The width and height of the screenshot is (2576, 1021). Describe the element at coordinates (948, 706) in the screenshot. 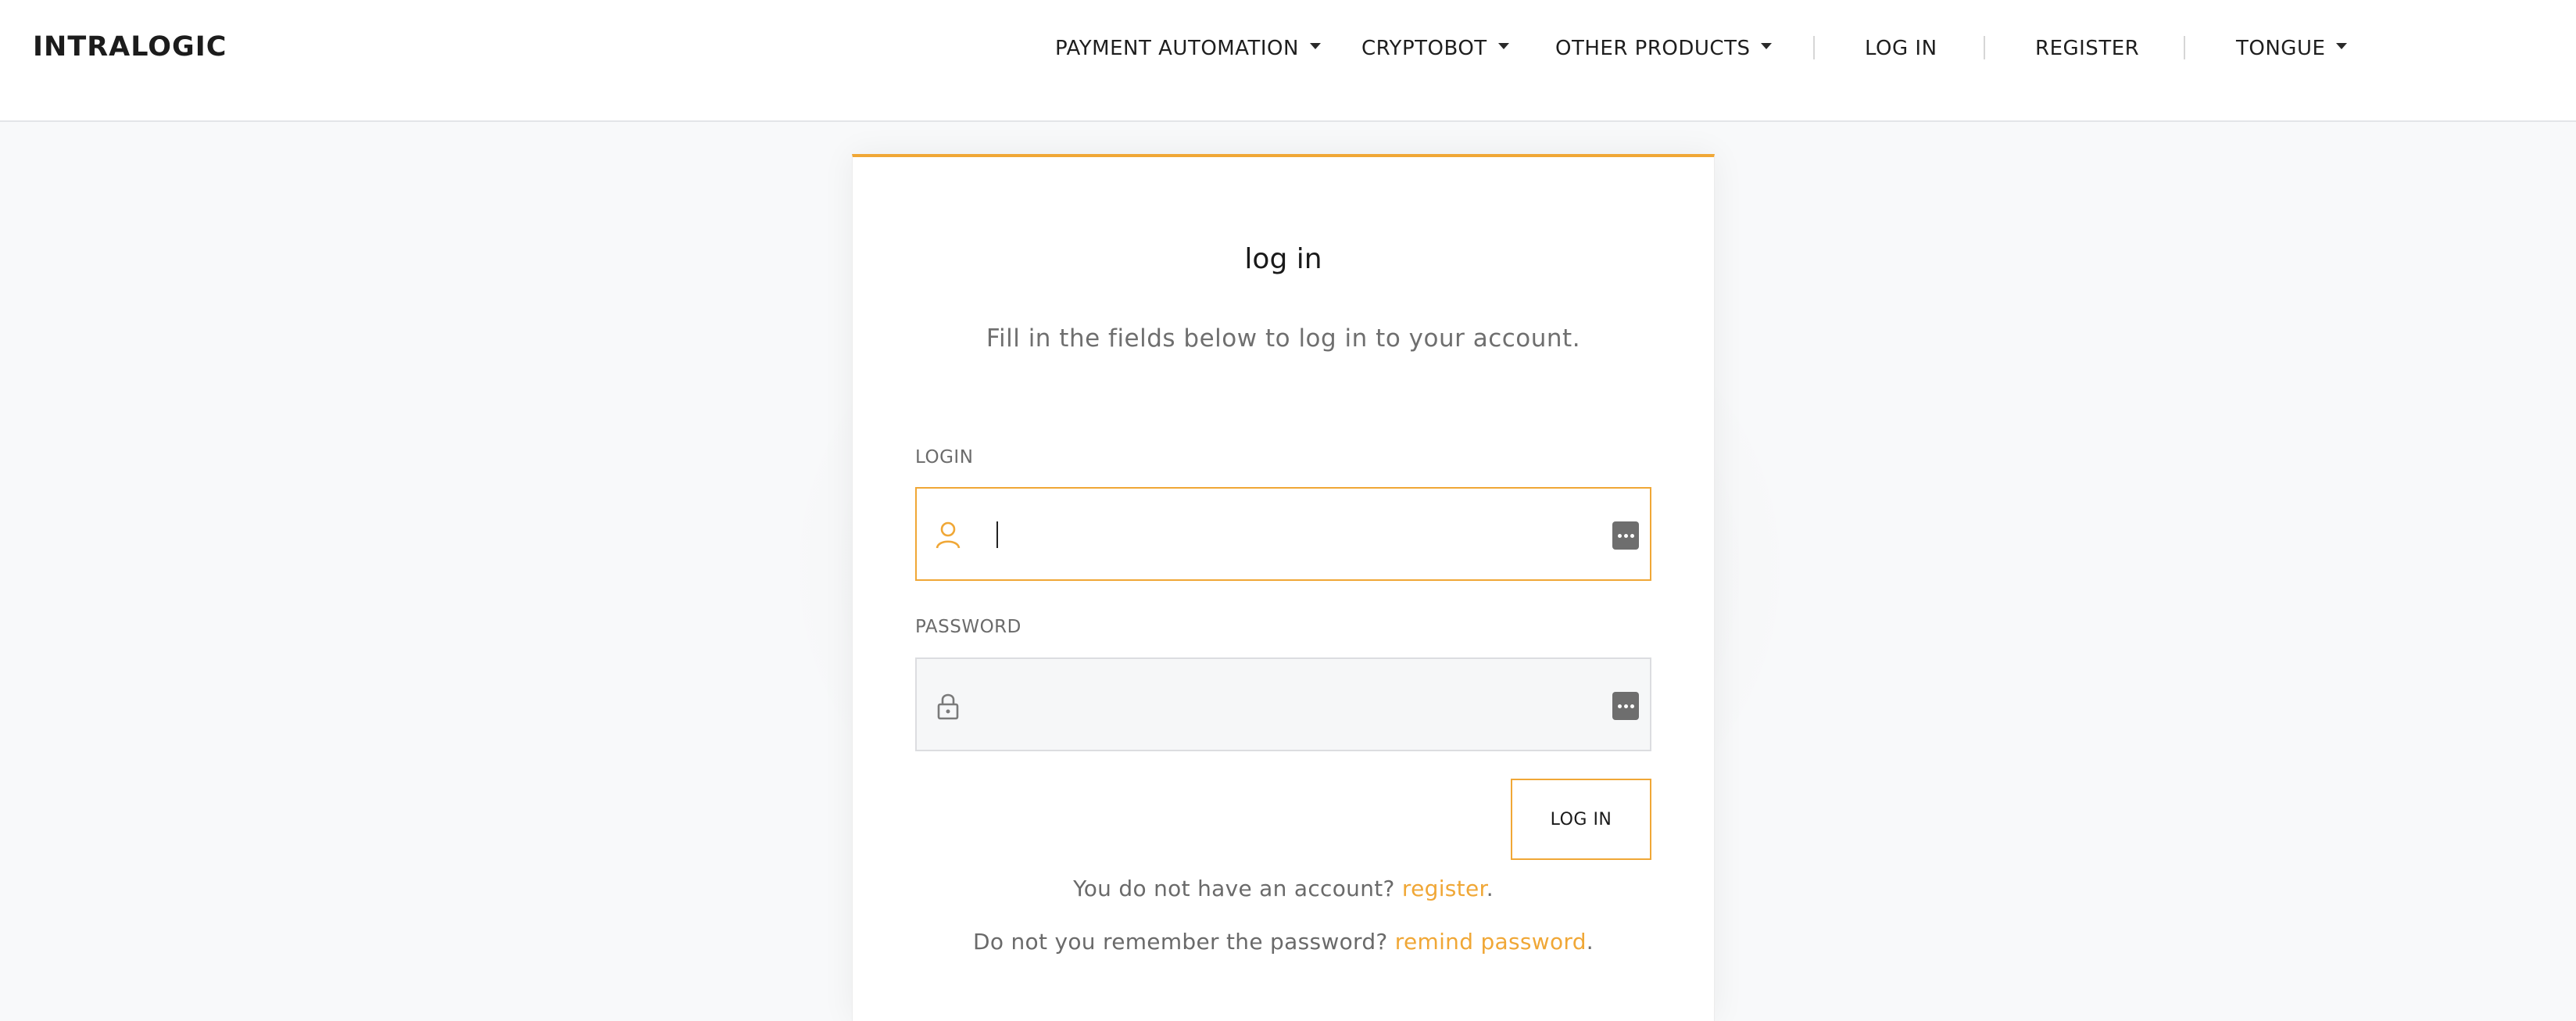

I see `lock-icon` at that location.